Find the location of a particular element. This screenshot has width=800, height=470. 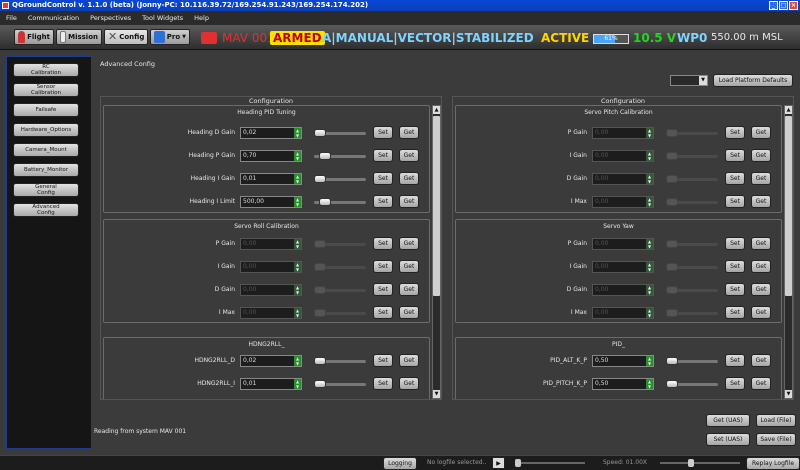

sidebar-item-advanced-config: Advanced Config is located at coordinates (46, 210).